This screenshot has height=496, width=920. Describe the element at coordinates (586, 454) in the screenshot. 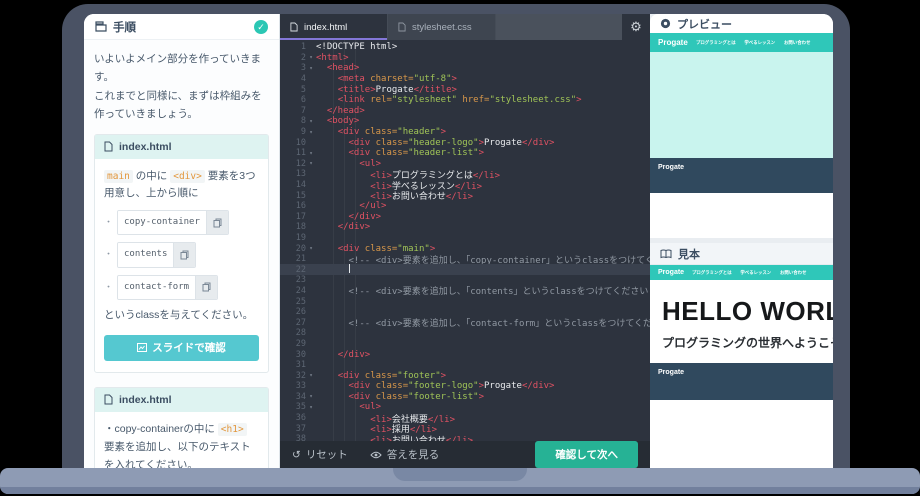

I see `confirm-next-button: 確認して次へ` at that location.